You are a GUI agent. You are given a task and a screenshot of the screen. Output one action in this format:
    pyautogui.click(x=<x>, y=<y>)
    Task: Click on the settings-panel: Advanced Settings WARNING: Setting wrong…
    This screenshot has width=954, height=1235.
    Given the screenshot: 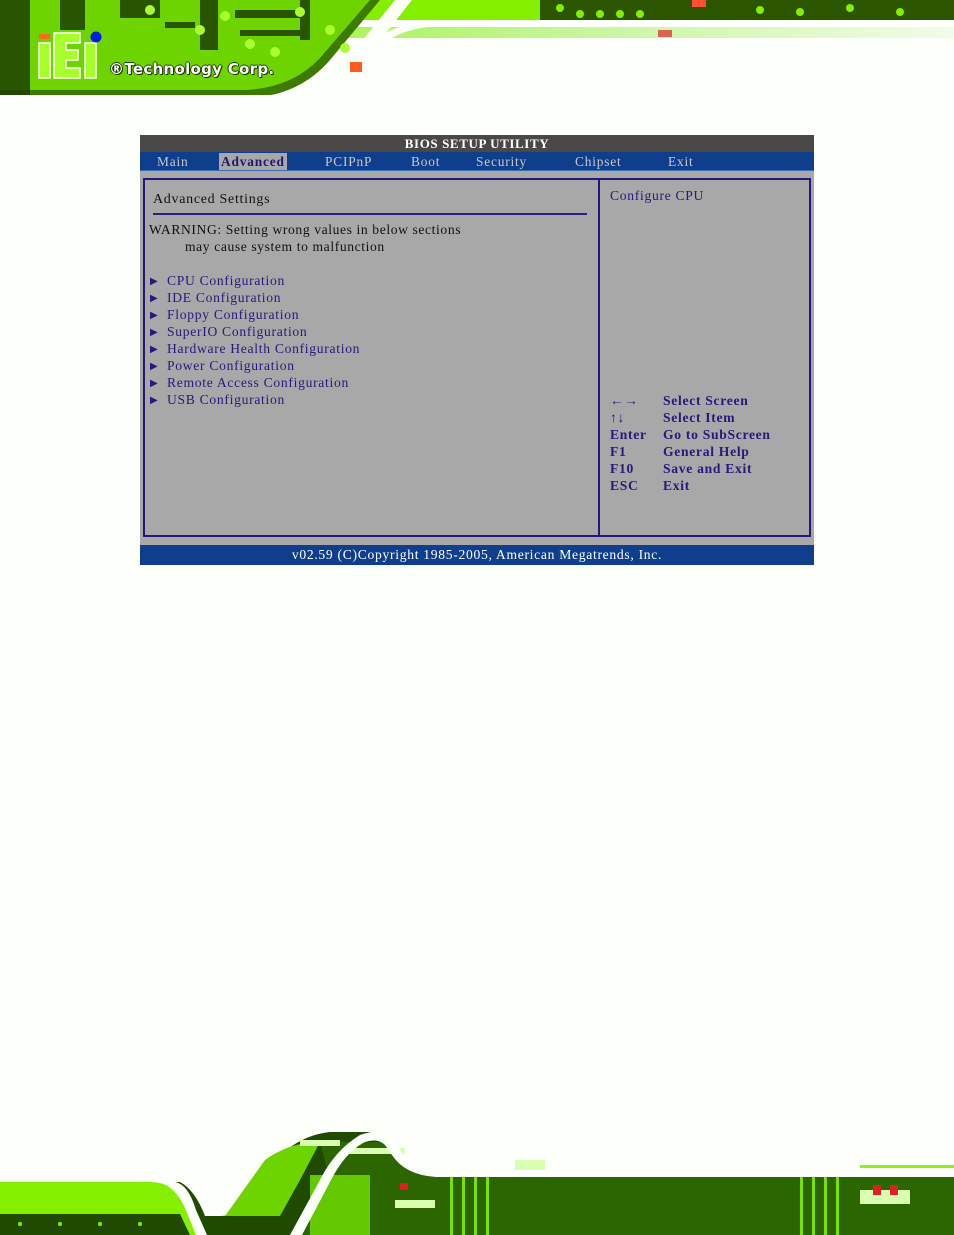 What is the action you would take?
    pyautogui.click(x=371, y=357)
    